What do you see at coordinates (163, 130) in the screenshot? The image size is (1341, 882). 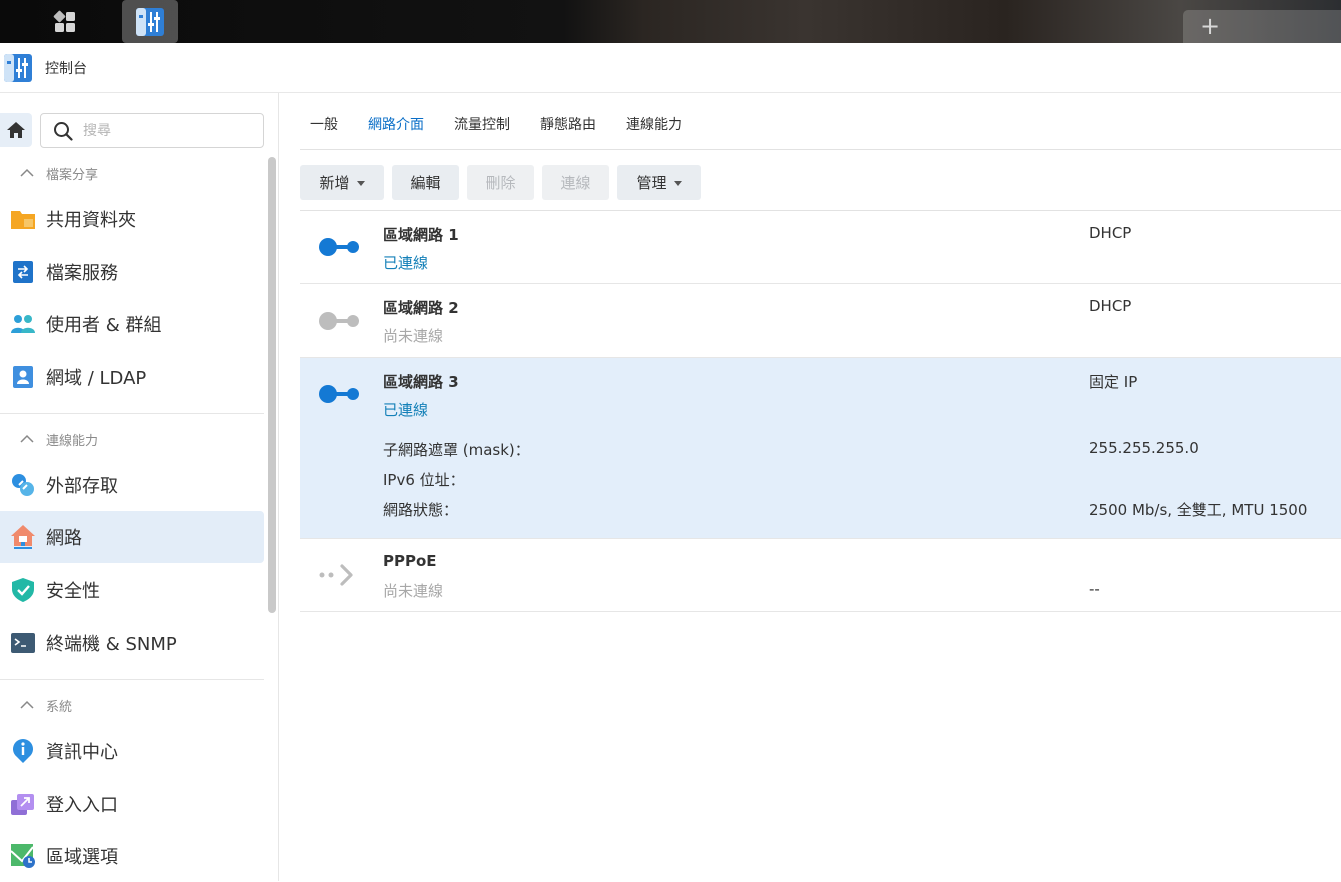 I see `search-input` at bounding box center [163, 130].